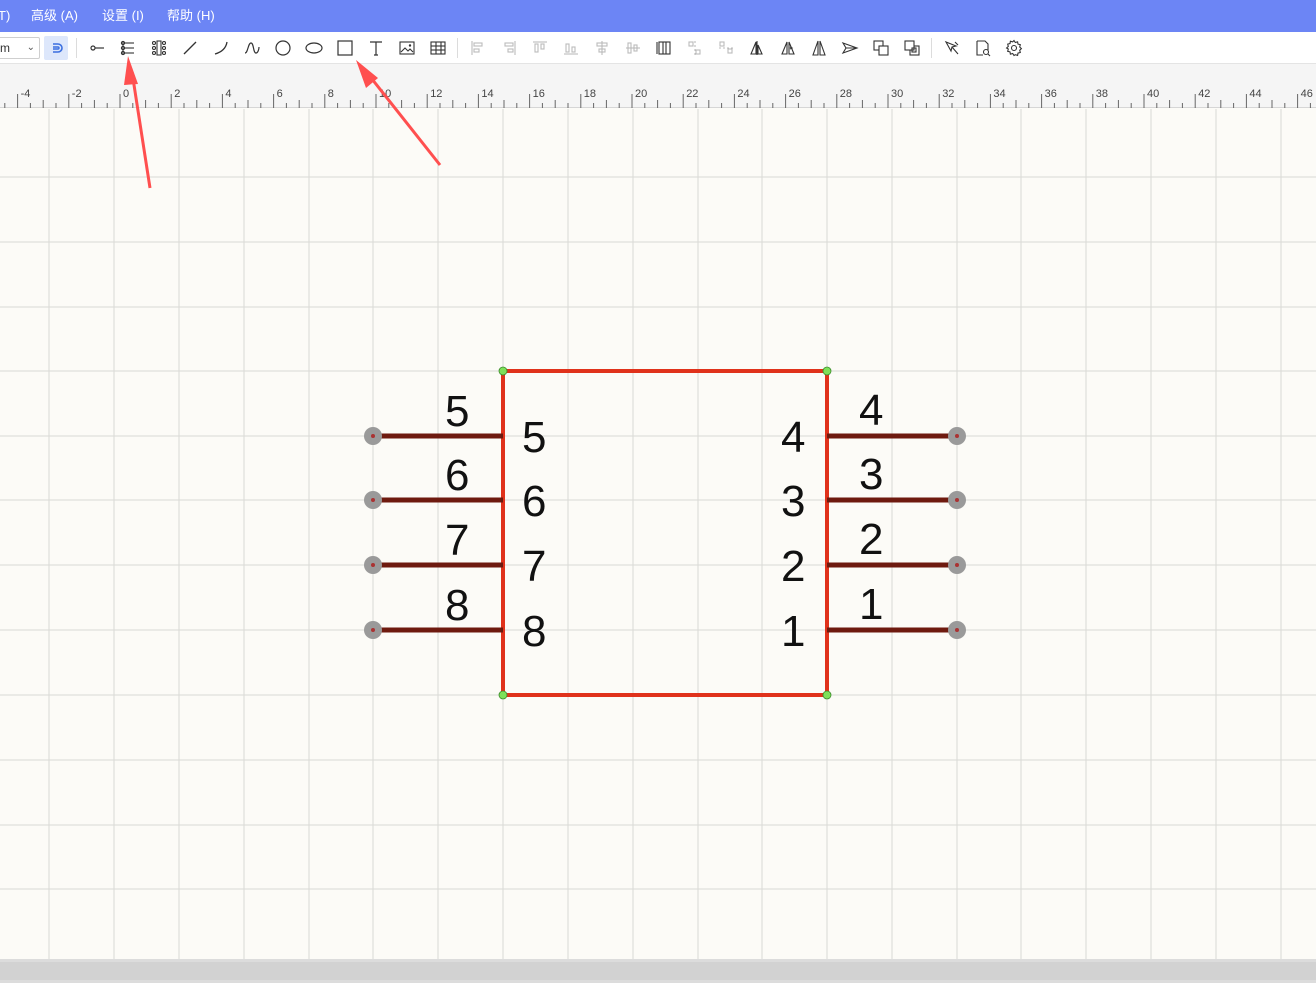 The height and width of the screenshot is (983, 1316). I want to click on ruler-label: 38, so click(1102, 94).